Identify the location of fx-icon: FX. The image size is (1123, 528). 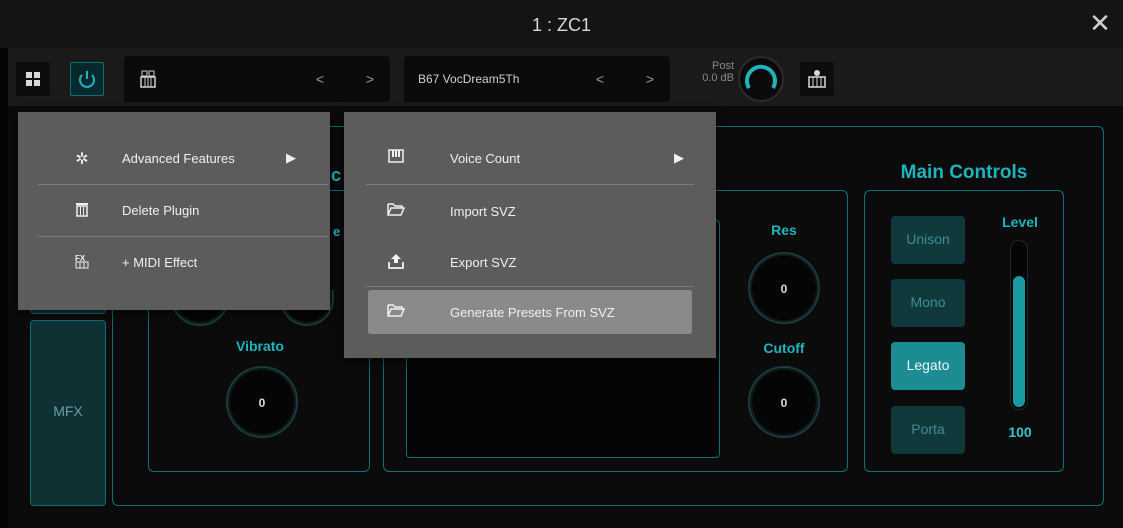
(82, 263).